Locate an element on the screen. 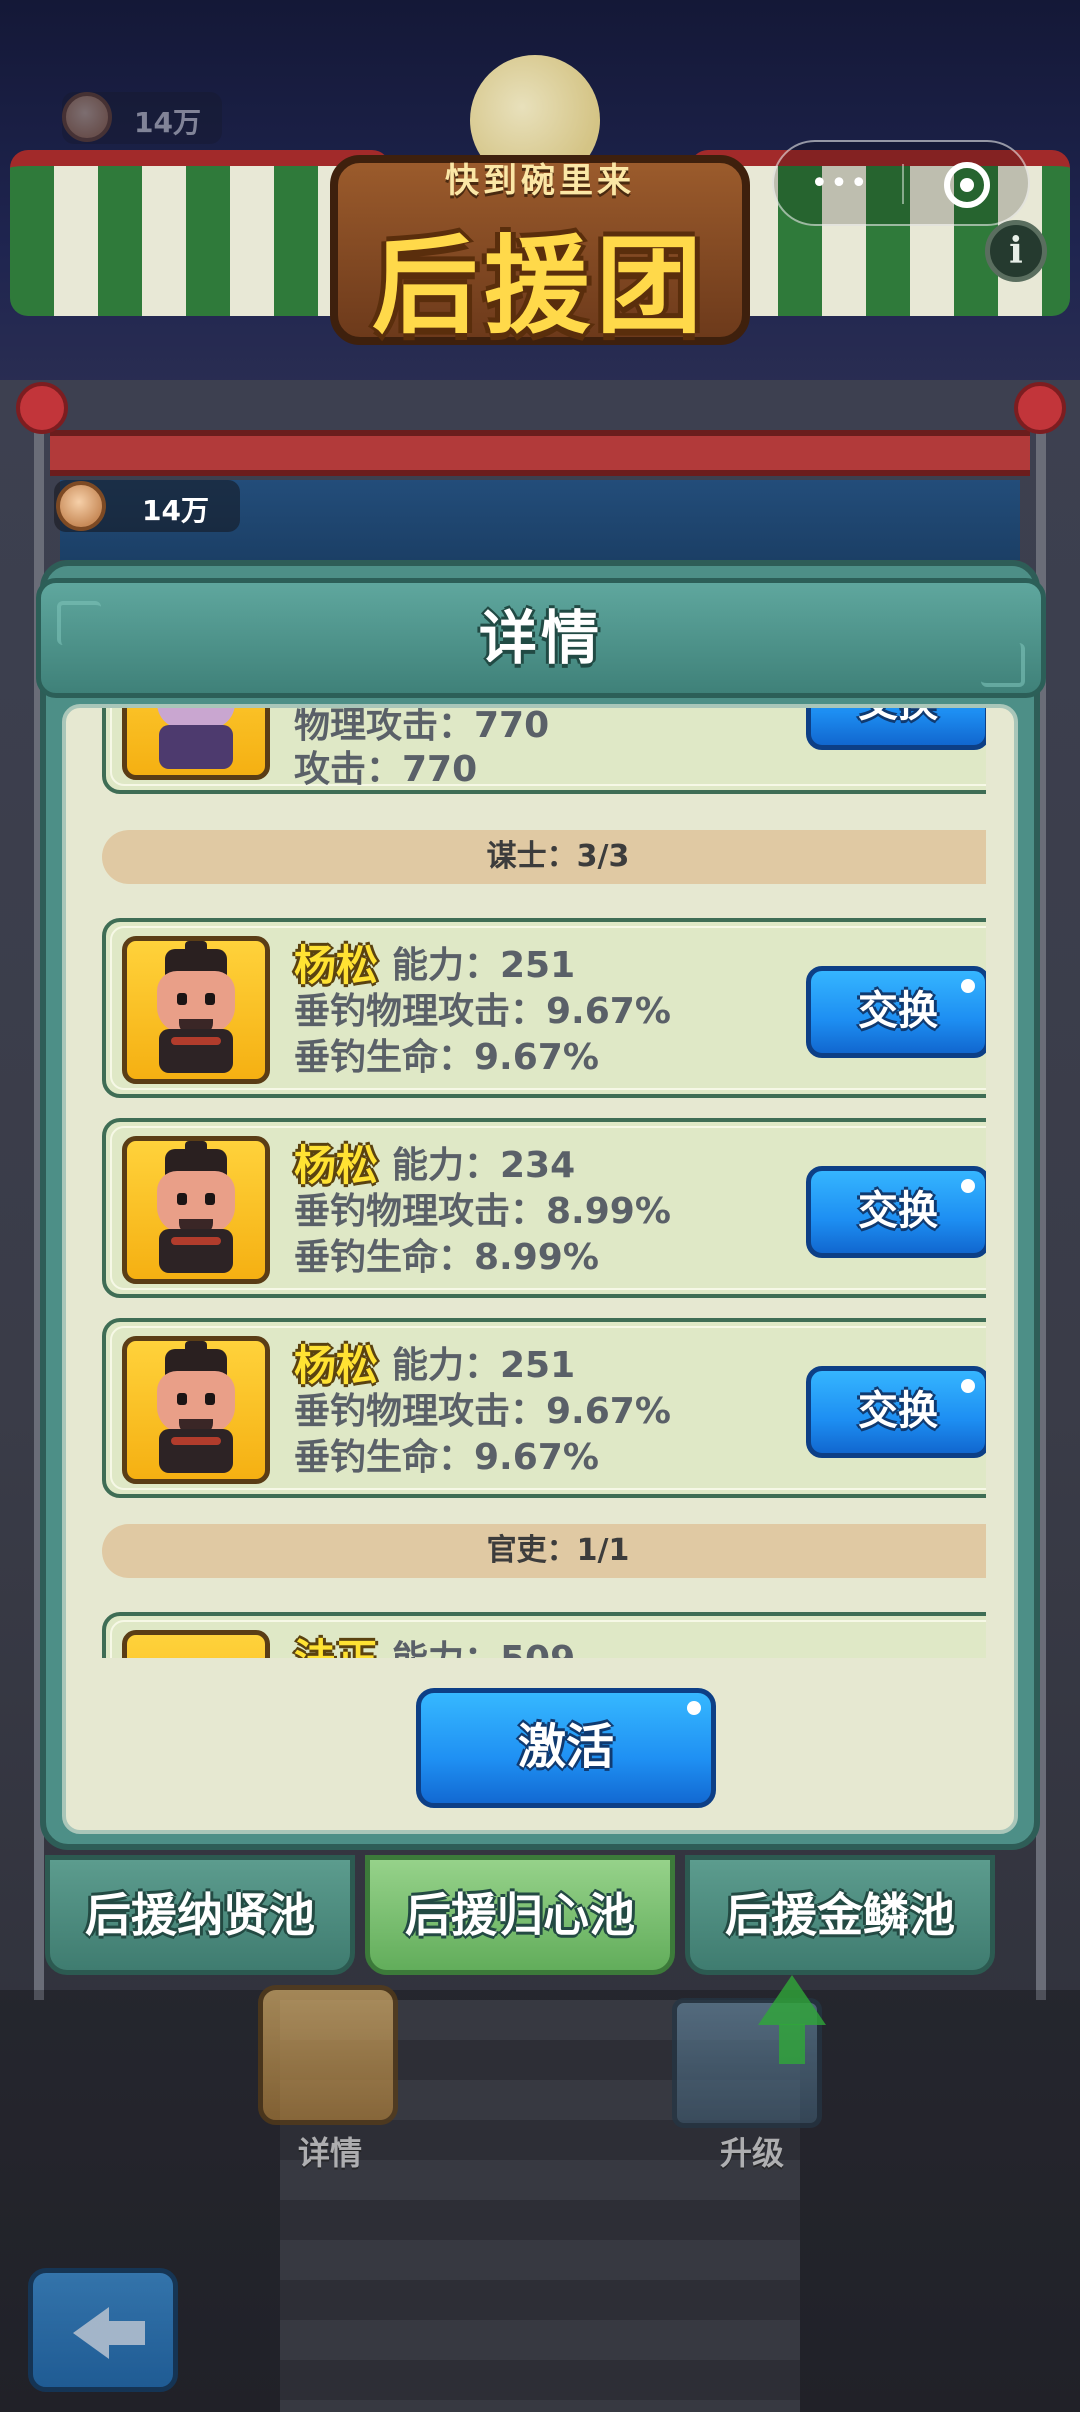  member-card-partial: 法正 能力：509 is located at coordinates (544, 1635).